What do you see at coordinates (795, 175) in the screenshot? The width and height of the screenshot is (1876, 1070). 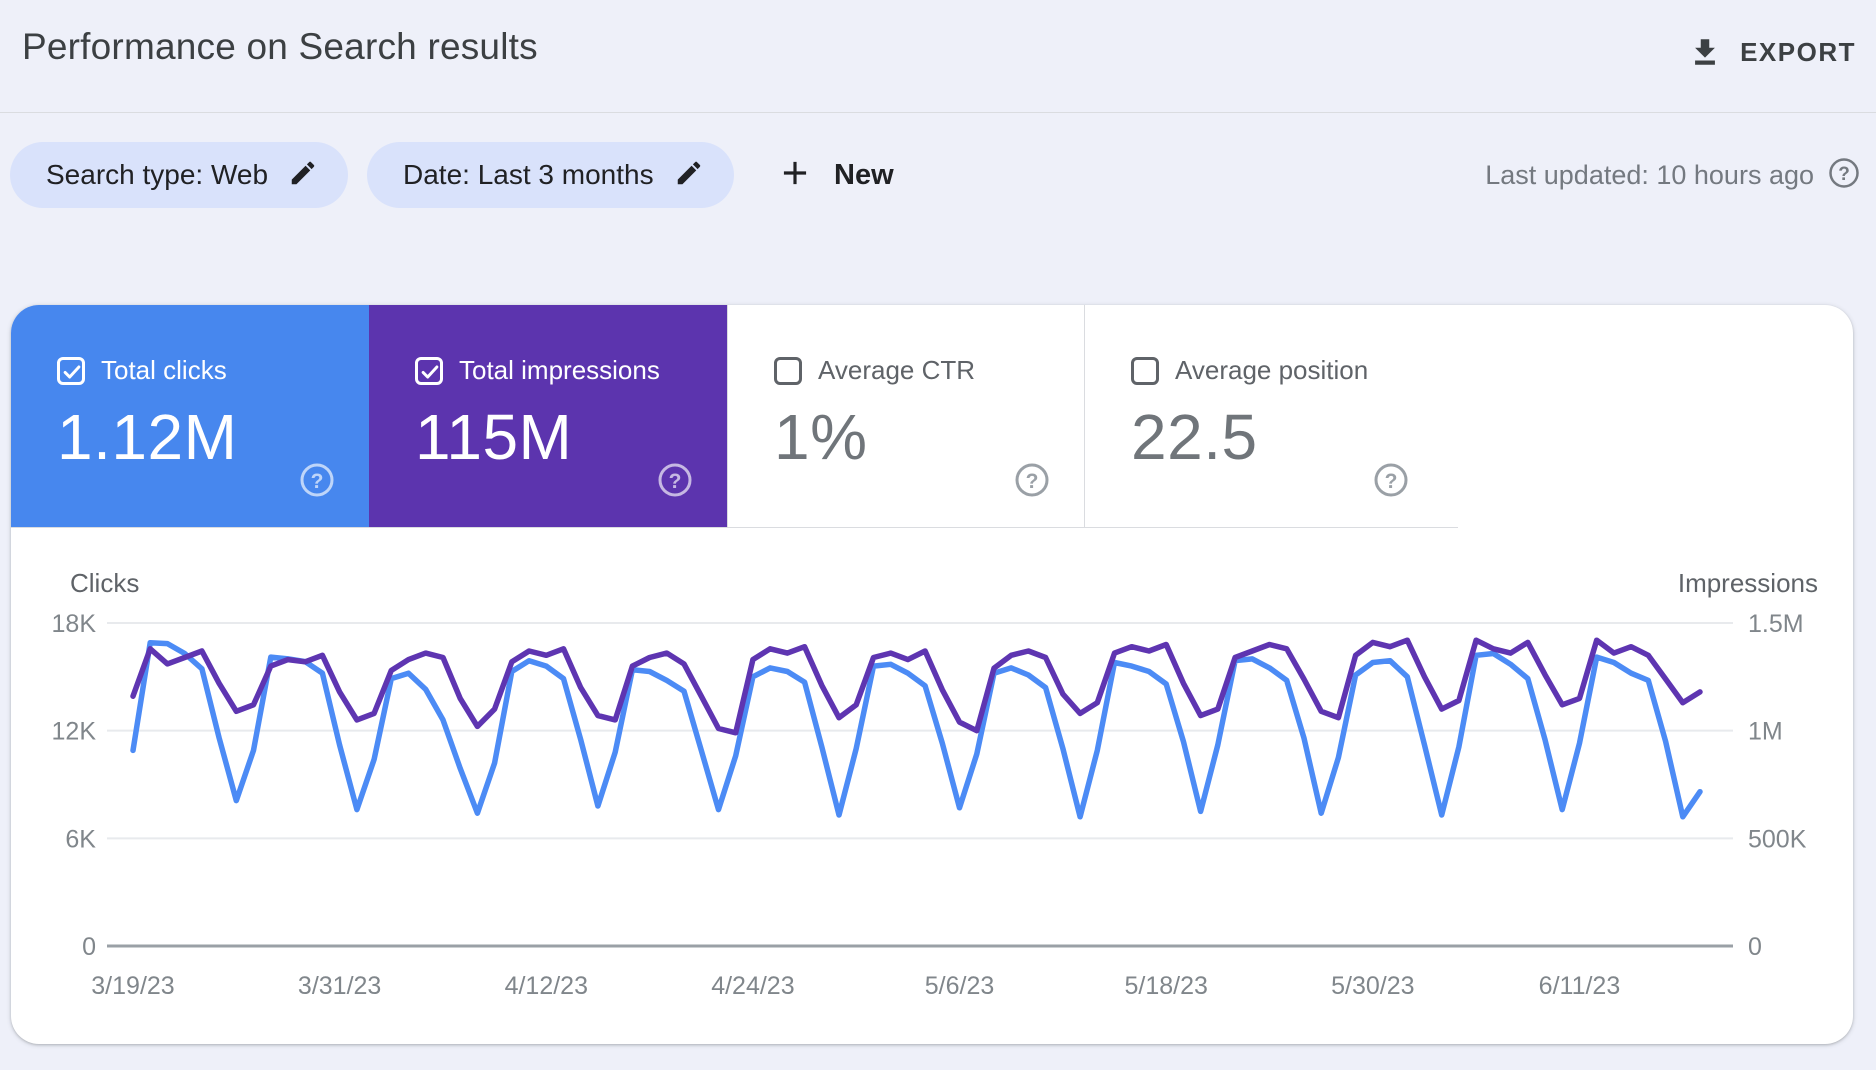 I see `plus-icon` at bounding box center [795, 175].